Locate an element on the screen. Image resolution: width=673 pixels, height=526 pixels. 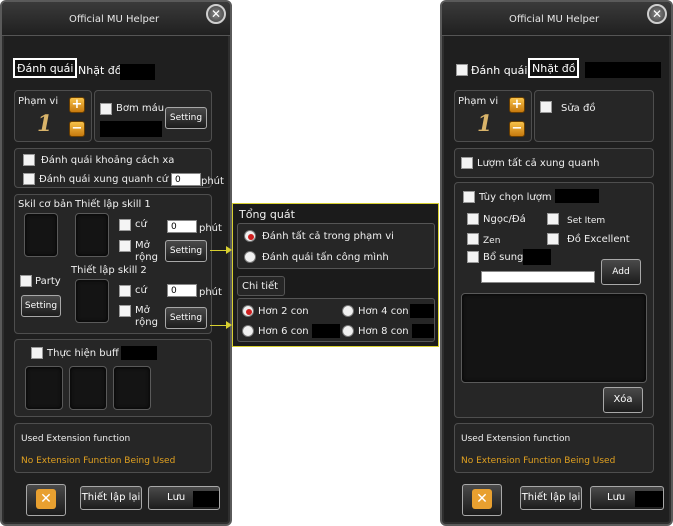
skill2-expand-checkbox is located at coordinates (125, 311).